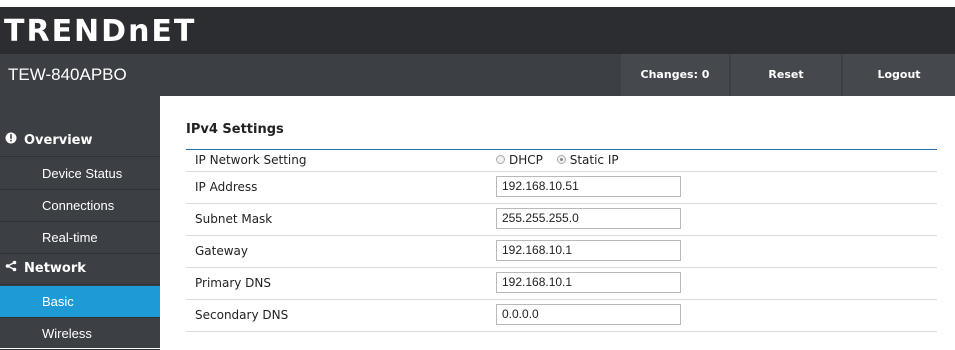 This screenshot has width=955, height=350. What do you see at coordinates (80, 302) in the screenshot?
I see `sidebar-item-basic: Basic` at bounding box center [80, 302].